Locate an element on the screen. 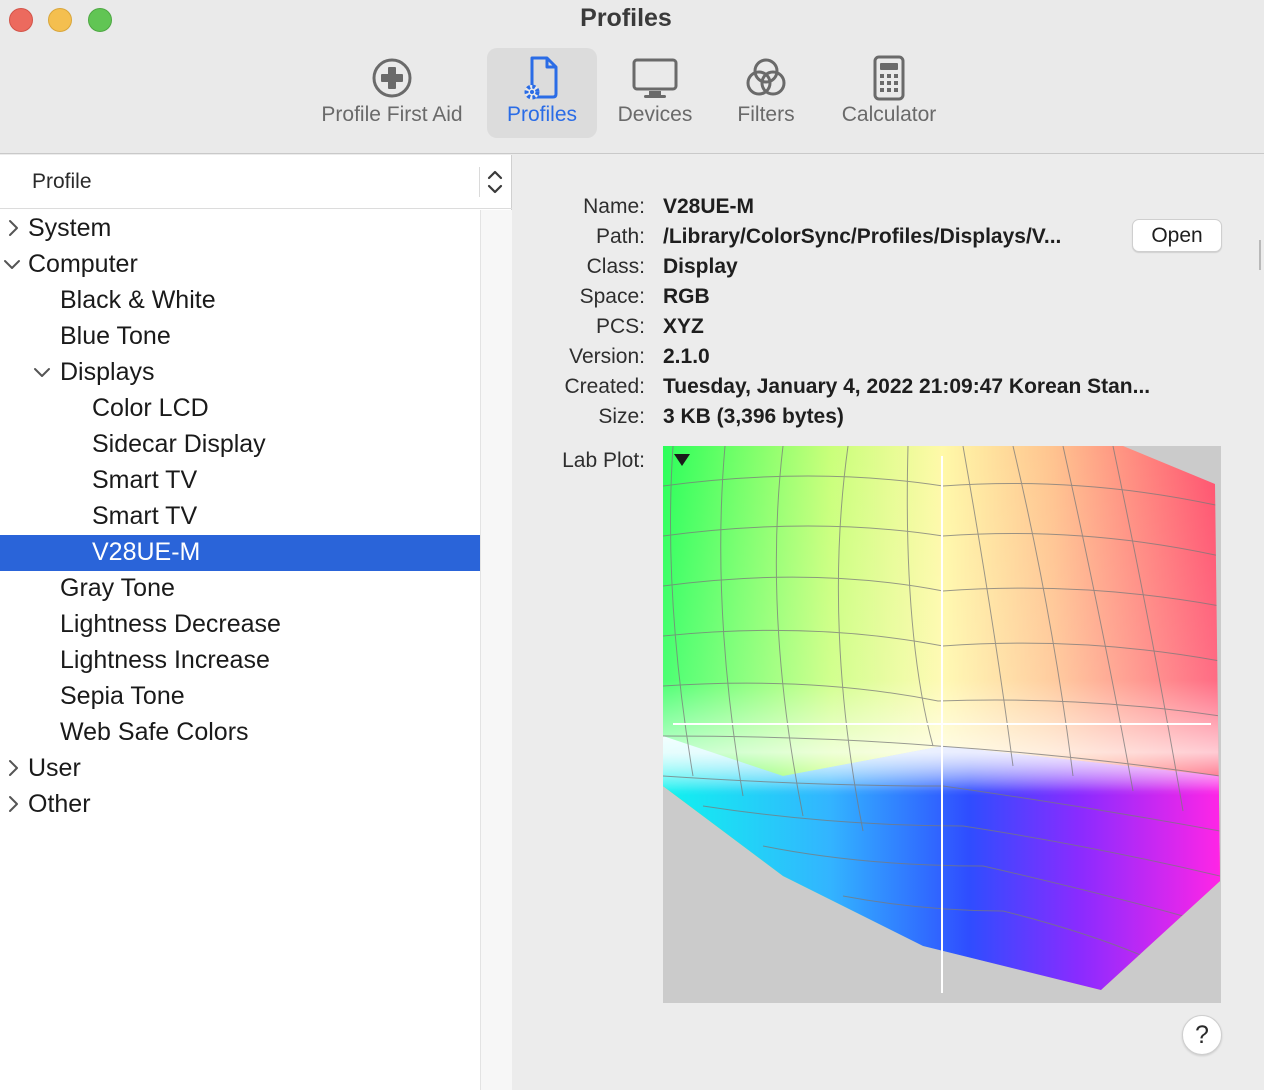  filters-circles-icon is located at coordinates (766, 77).